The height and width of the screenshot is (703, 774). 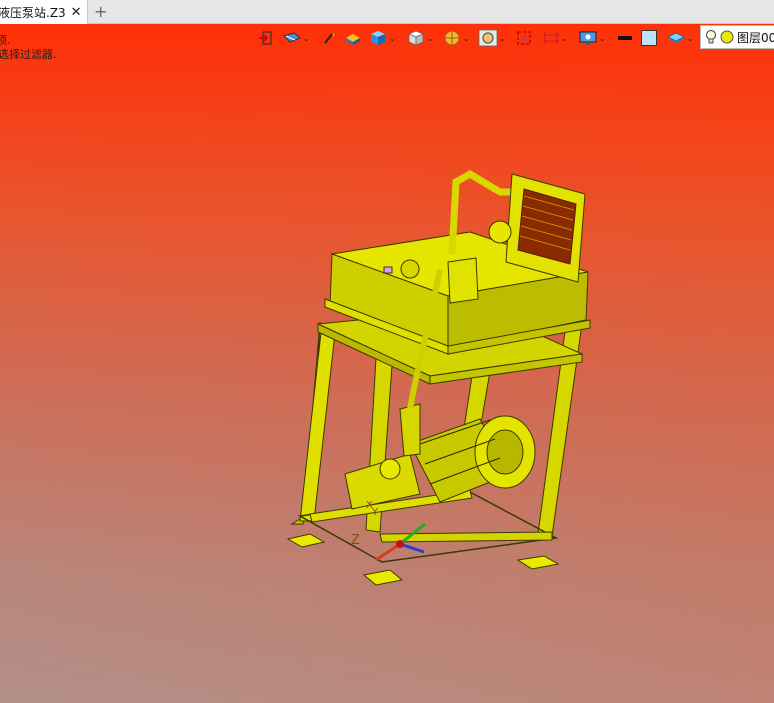 What do you see at coordinates (100, 11) in the screenshot?
I see `new-tab-icon: +` at bounding box center [100, 11].